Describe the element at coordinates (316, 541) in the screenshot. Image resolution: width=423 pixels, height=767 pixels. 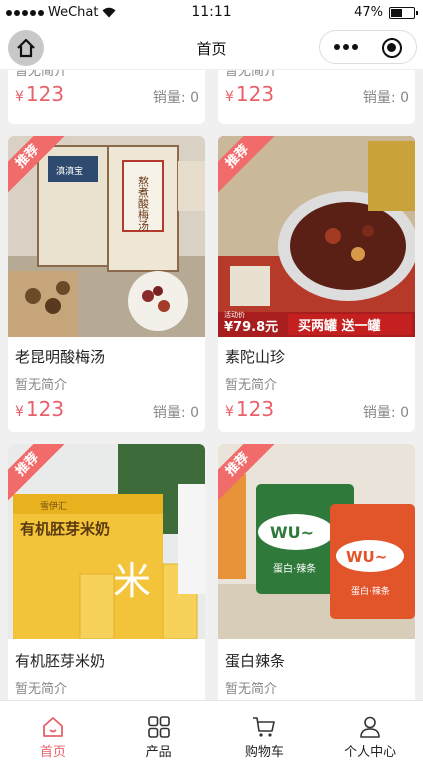
I see `product-image: WU~ 蛋白·辣条 WU~ 蛋白·辣条 推荐` at that location.